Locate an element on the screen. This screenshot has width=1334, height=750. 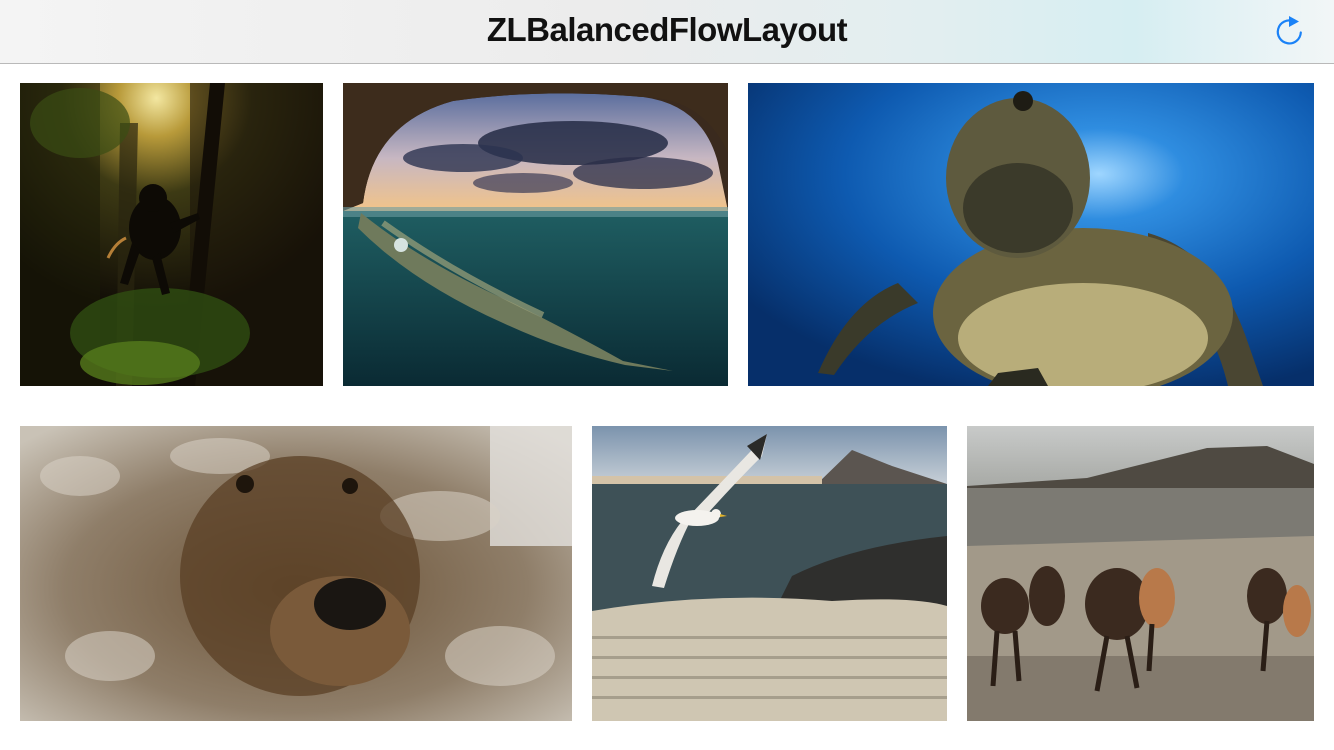
refresh-icon is located at coordinates (1289, 30).